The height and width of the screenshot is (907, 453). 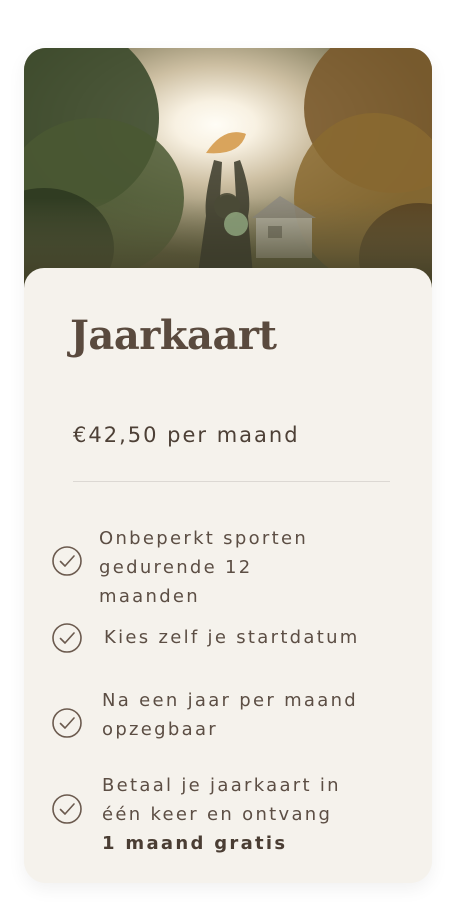 I want to click on feature-text-line: Kies zelf je startdatum, so click(x=232, y=637).